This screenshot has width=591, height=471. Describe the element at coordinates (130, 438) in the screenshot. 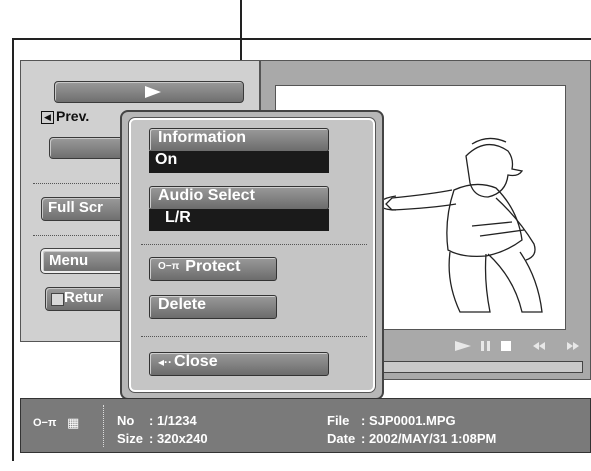

I see `size-label: Size` at that location.